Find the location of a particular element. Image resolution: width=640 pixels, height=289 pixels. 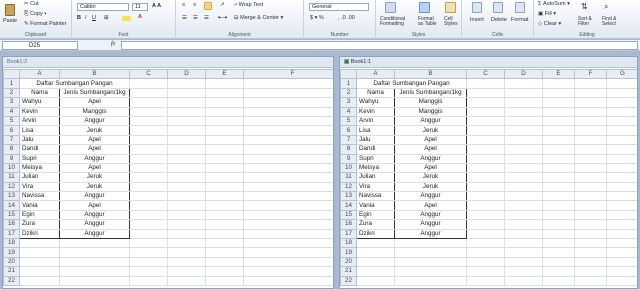

clear-button: ◇ Clear ▾ is located at coordinates (549, 24).